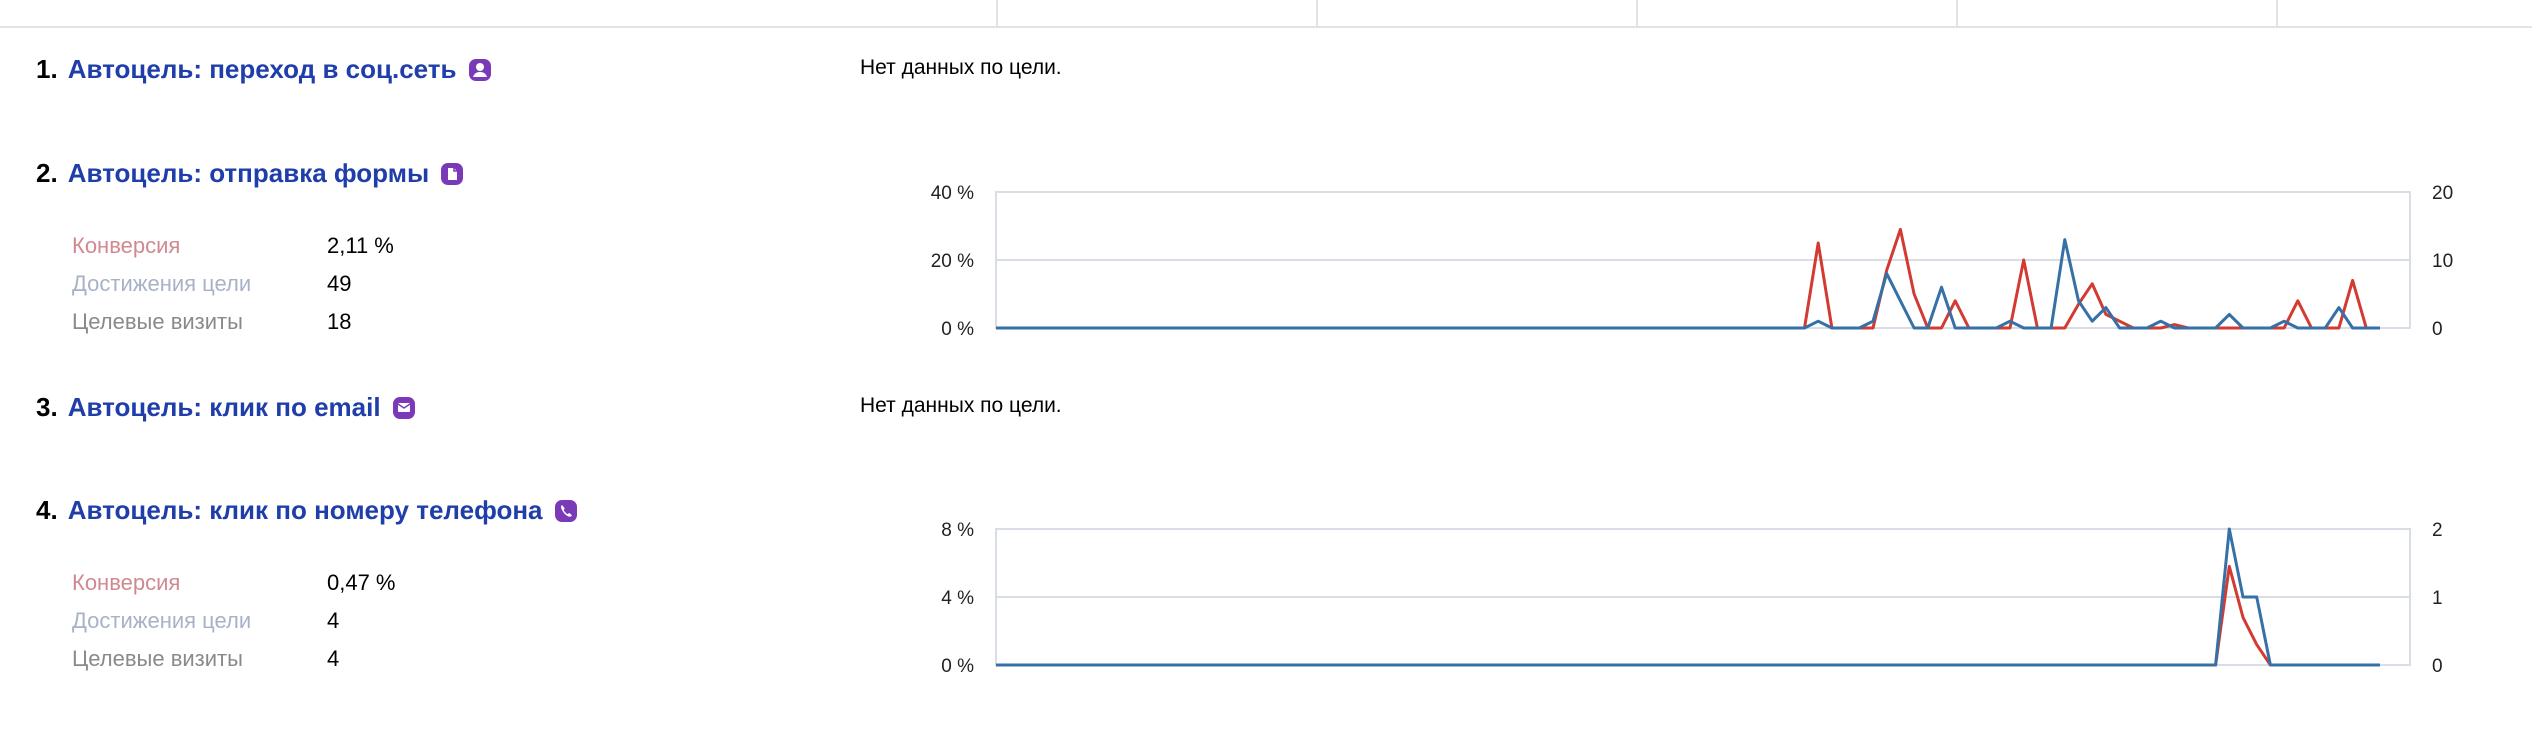  Describe the element at coordinates (2437, 530) in the screenshot. I see `right-tick-label: 2` at that location.